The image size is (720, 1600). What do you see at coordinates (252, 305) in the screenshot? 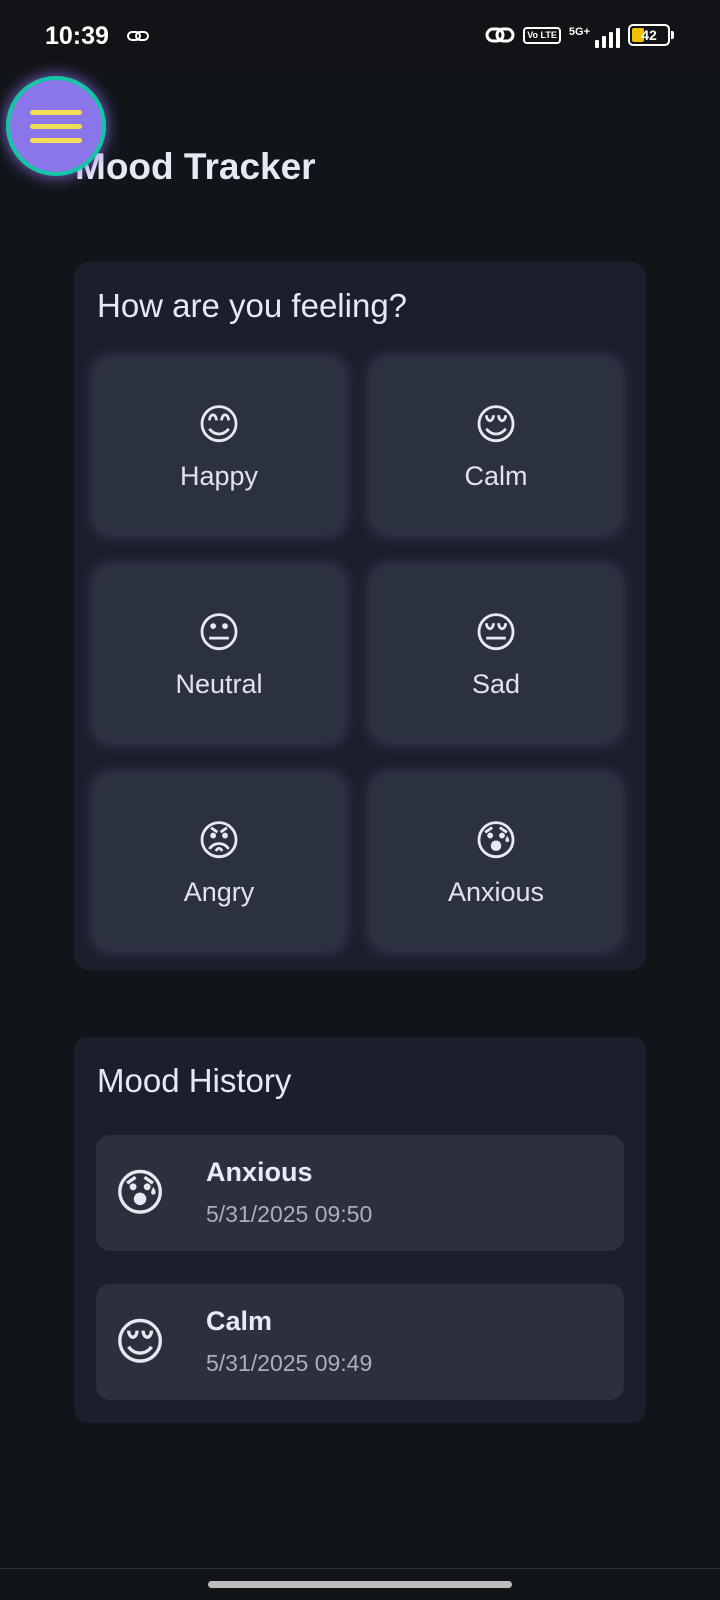
I see `mood-picker-title: How are you feeling?` at bounding box center [252, 305].